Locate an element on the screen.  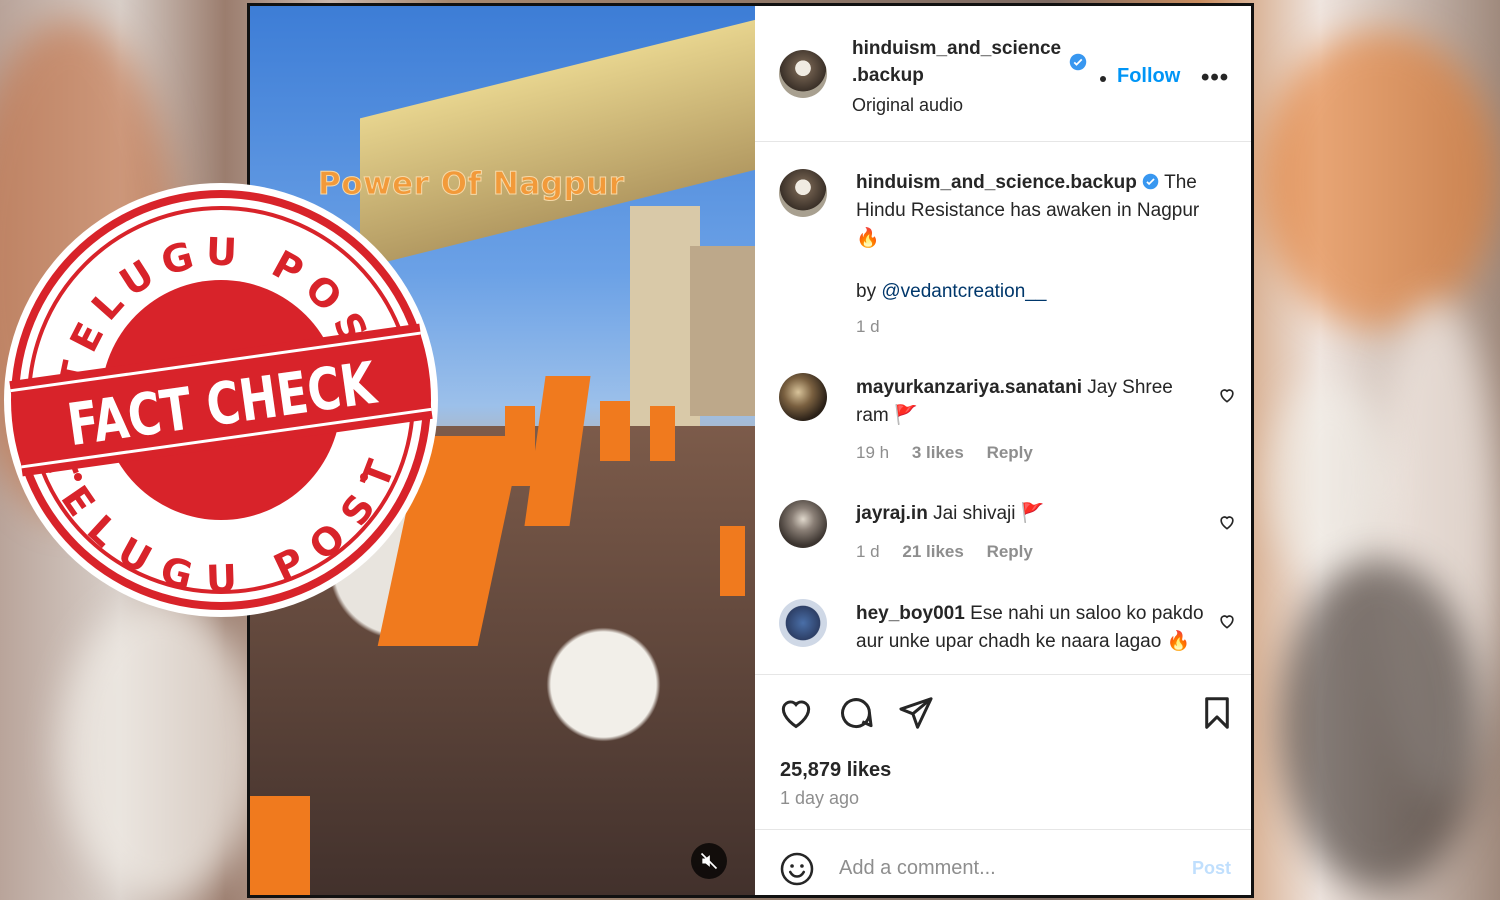
comment-bubble-icon is located at coordinates (856, 713).